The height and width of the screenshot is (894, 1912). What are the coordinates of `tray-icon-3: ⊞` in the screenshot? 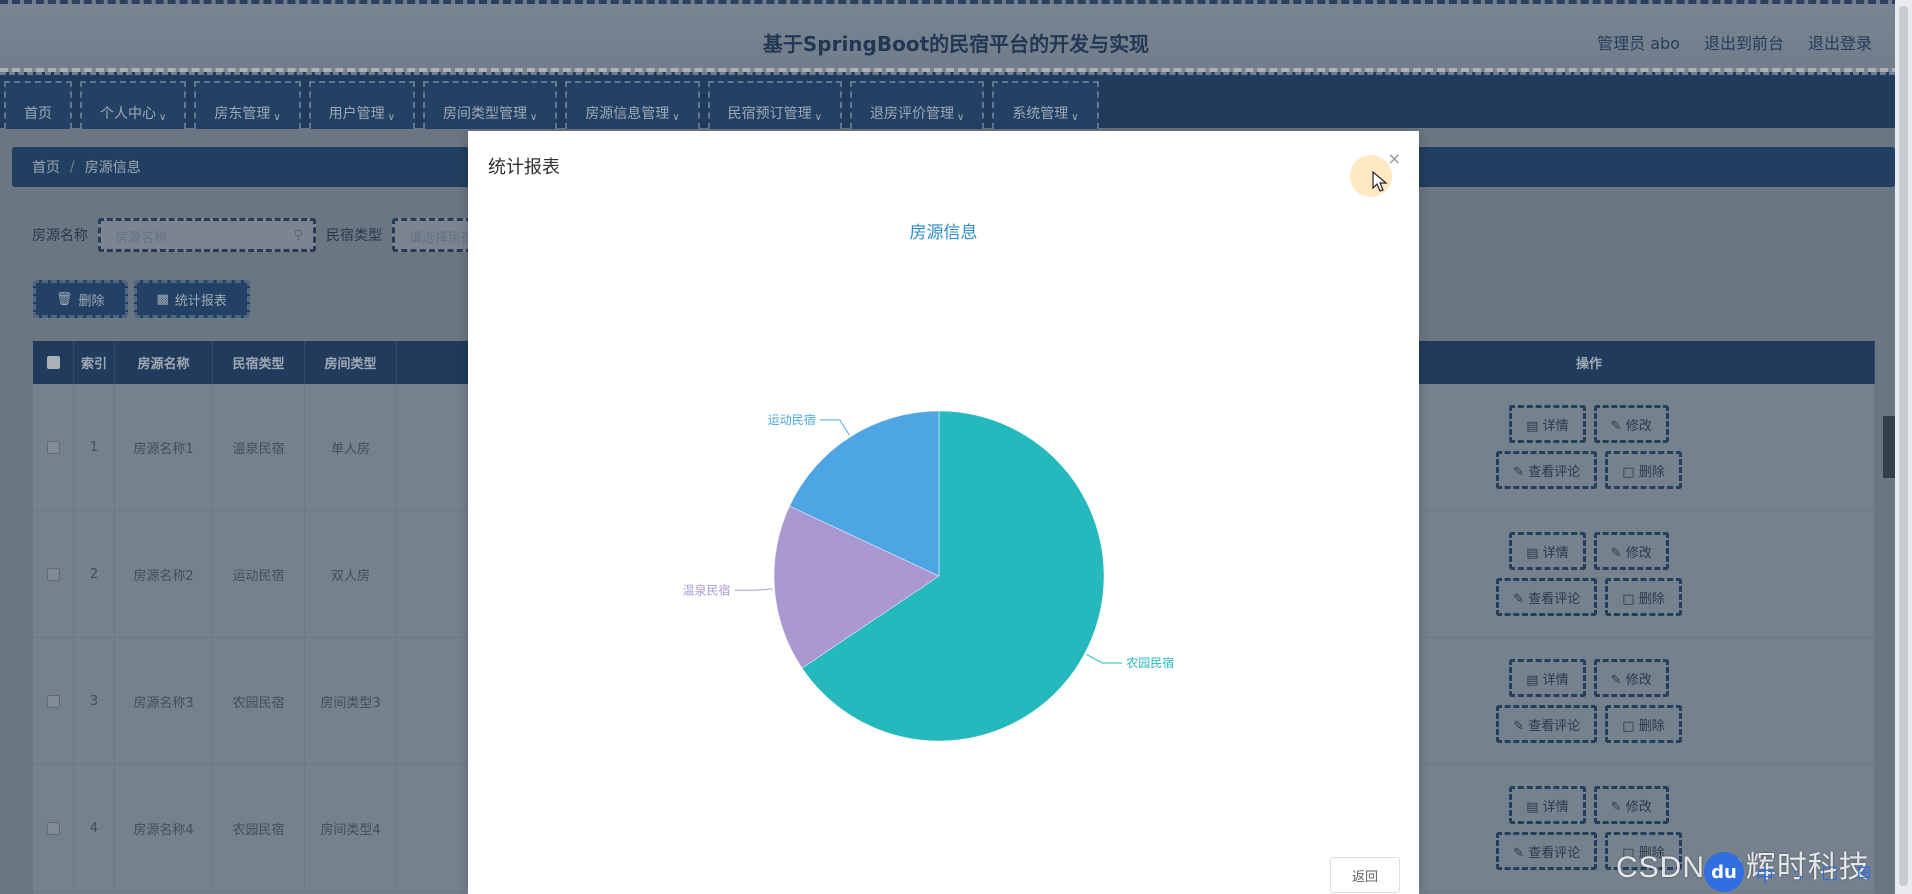 It's located at (1863, 875).